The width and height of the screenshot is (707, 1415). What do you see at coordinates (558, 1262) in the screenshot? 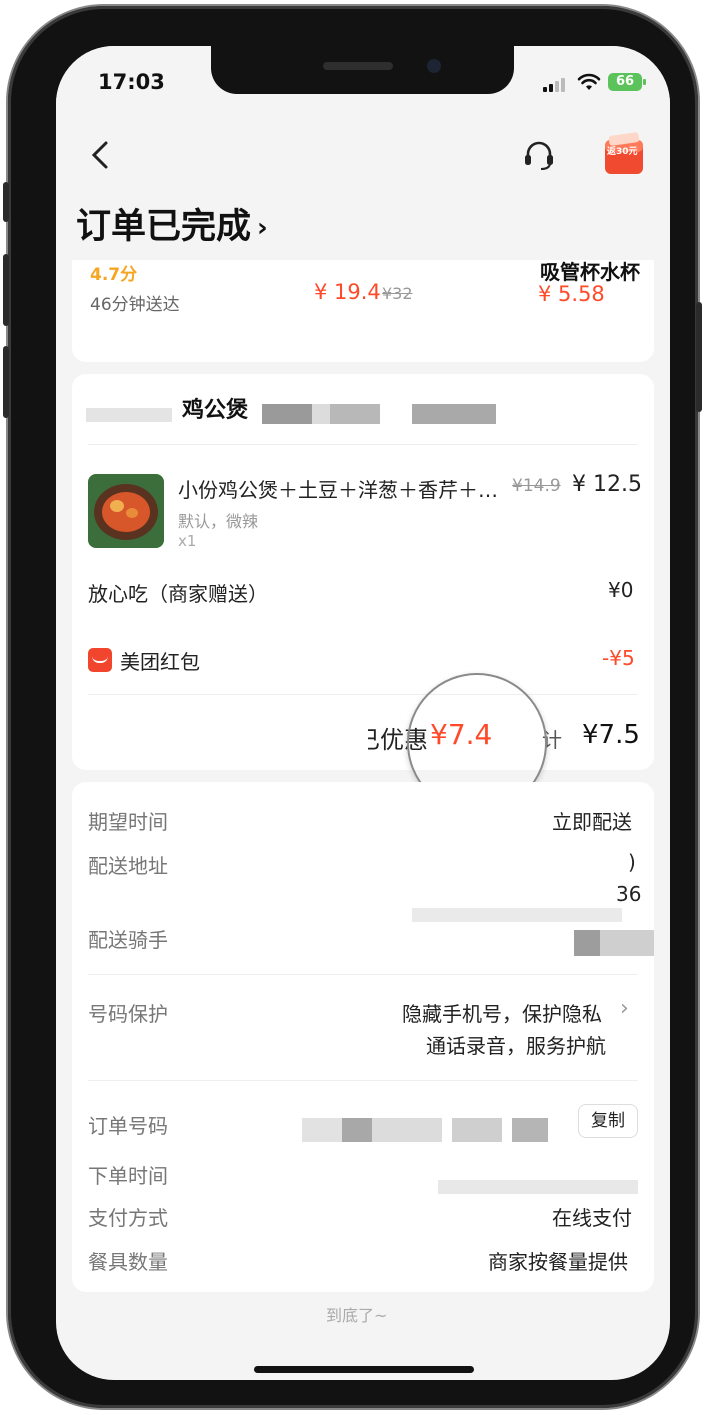
I see `tableware-value: 商家按餐量提供` at bounding box center [558, 1262].